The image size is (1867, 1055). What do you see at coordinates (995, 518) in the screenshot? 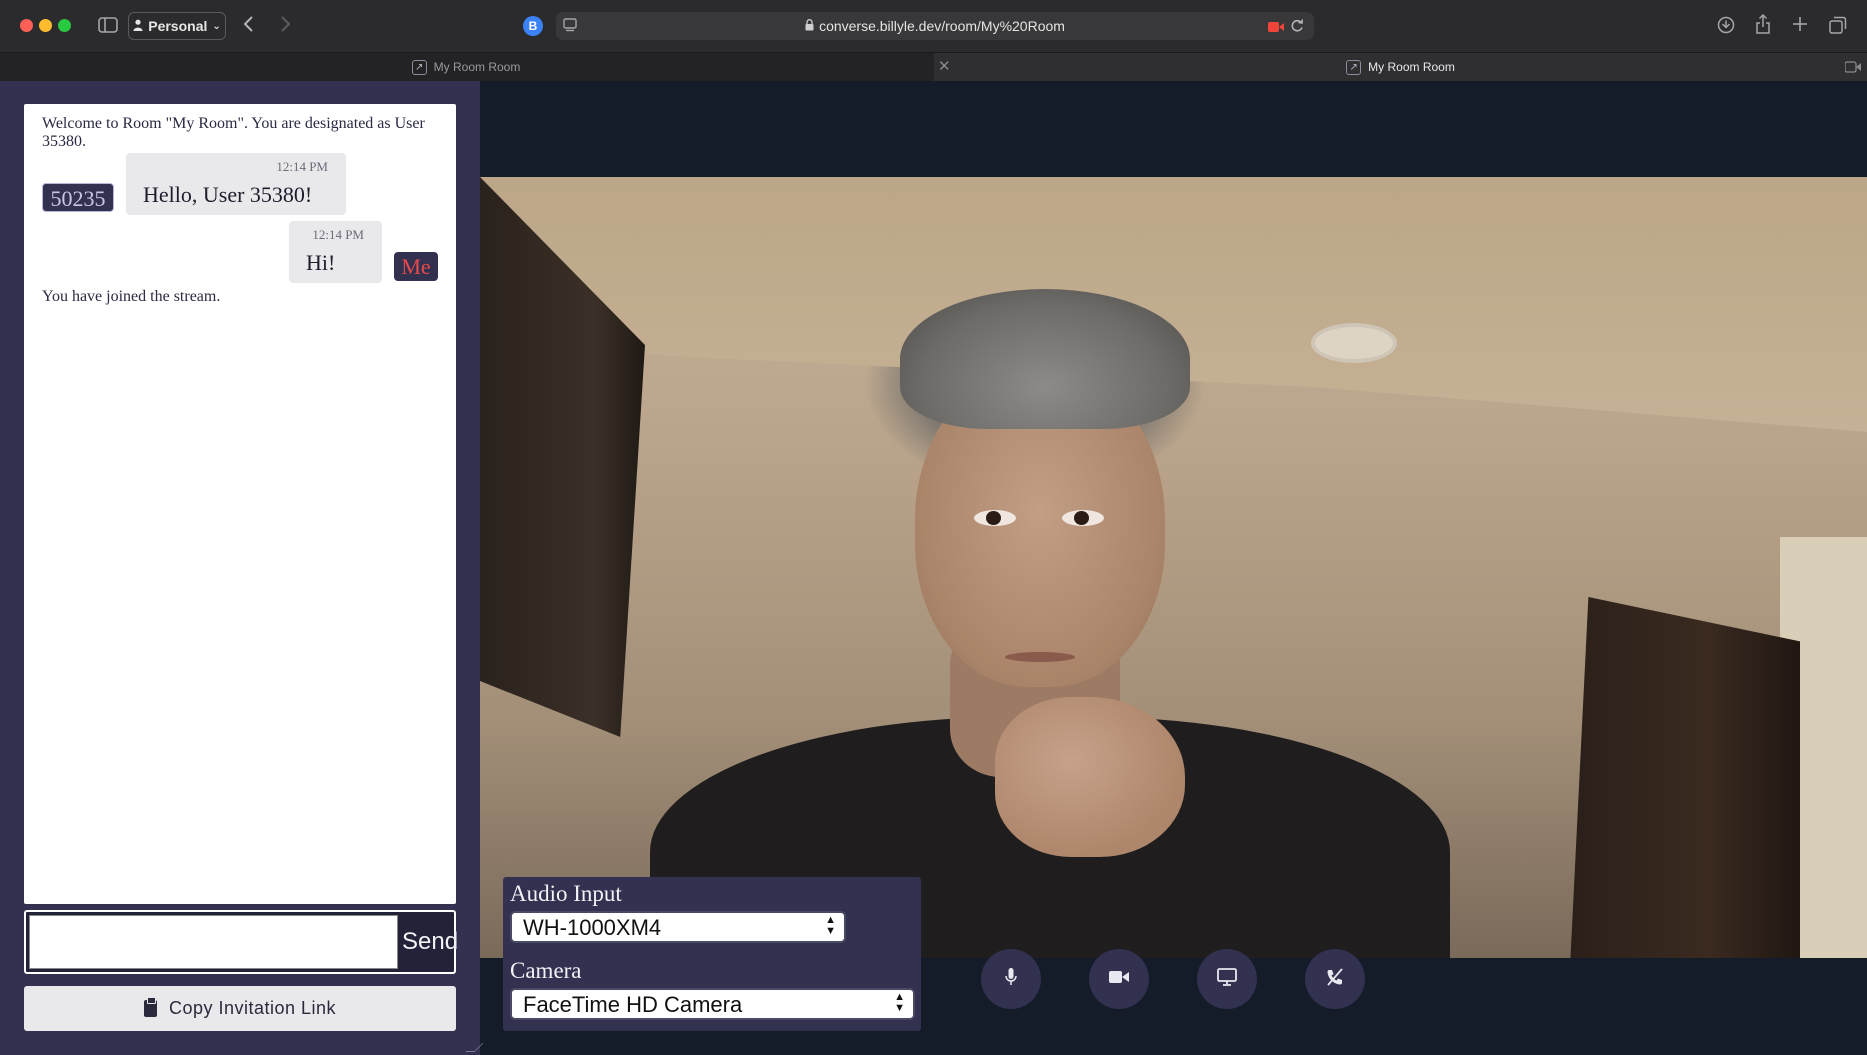
I see `video-person-eye-left` at bounding box center [995, 518].